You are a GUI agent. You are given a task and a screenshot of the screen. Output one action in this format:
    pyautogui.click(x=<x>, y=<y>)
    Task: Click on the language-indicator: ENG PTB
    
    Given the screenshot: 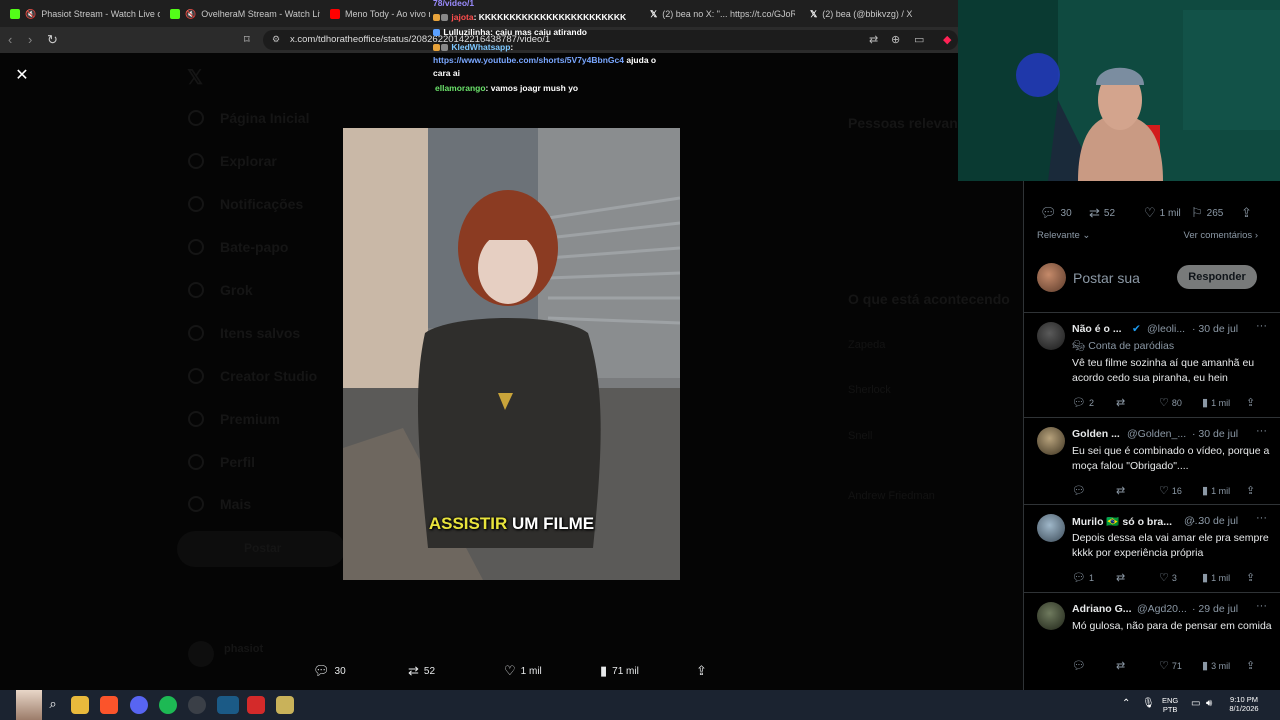 What is the action you would take?
    pyautogui.click(x=1170, y=705)
    